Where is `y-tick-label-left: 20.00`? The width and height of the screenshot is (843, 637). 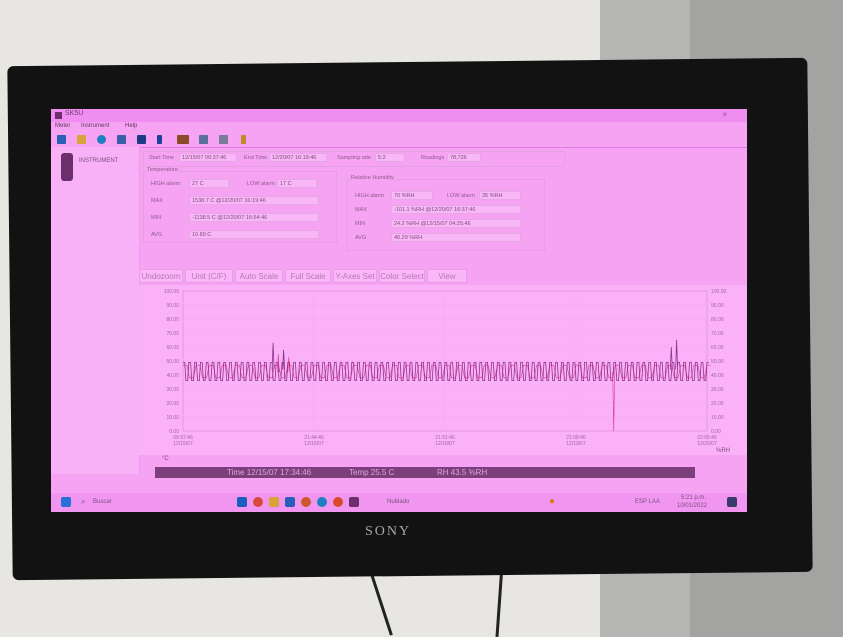 y-tick-label-left: 20.00 is located at coordinates (172, 404).